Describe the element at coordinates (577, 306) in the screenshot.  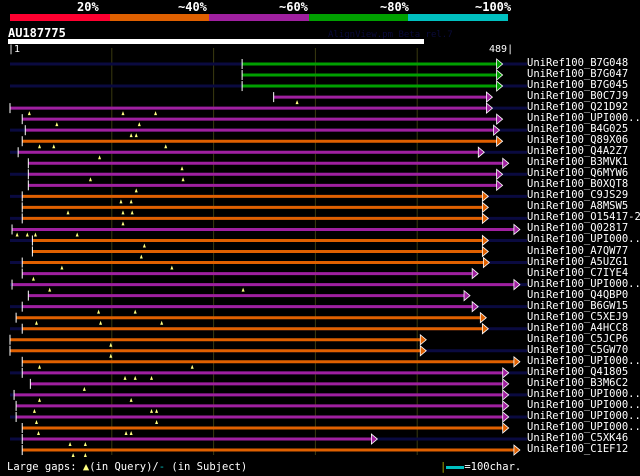
I see `hit-label: UniRef100_B6GW15` at that location.